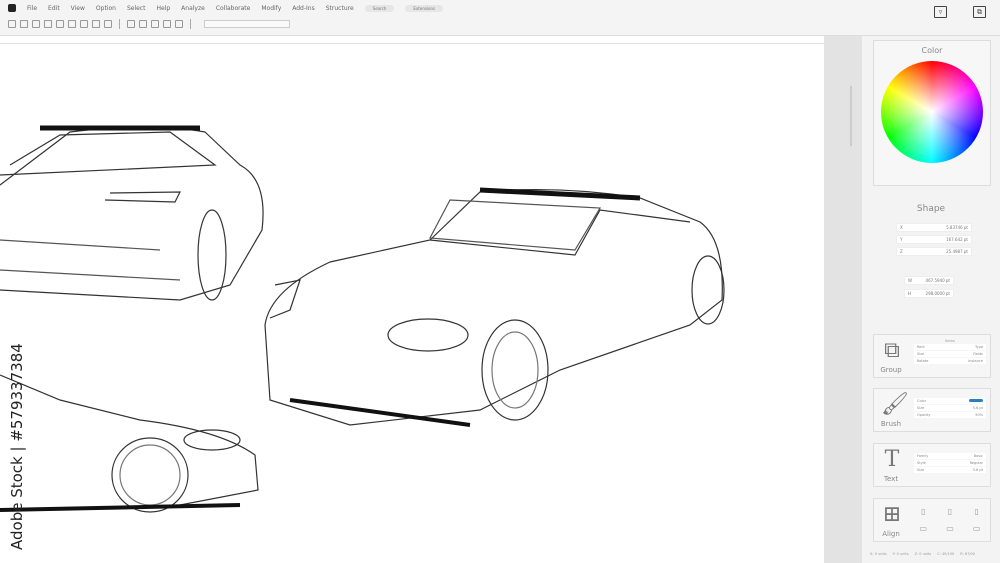 The width and height of the screenshot is (1000, 563). What do you see at coordinates (921, 463) in the screenshot?
I see `option-label: Style` at bounding box center [921, 463].